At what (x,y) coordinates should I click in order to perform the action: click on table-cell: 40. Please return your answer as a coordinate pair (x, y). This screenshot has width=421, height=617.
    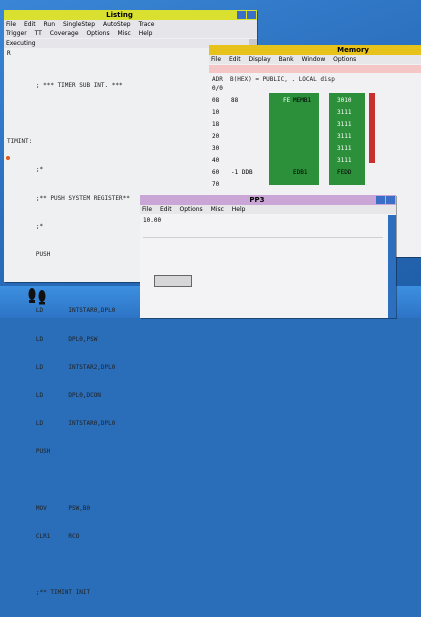
    Looking at the image, I should click on (216, 160).